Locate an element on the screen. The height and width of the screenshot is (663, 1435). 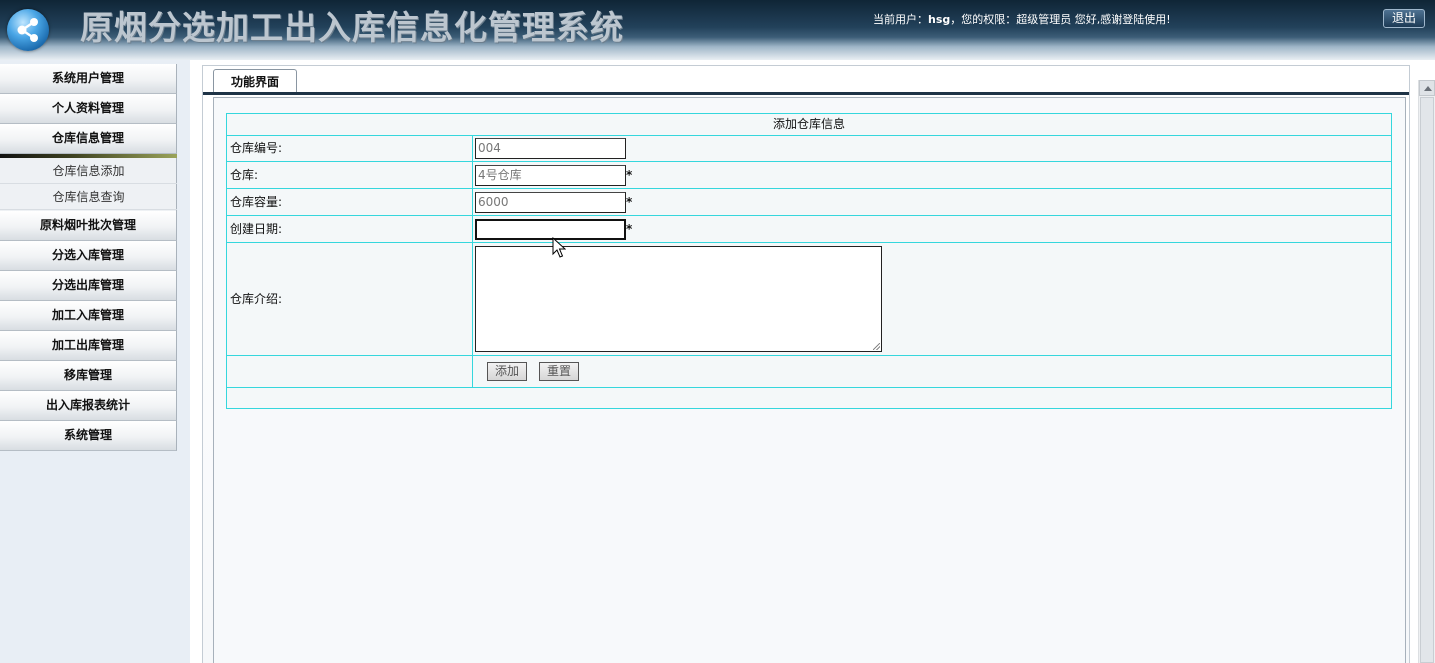
sidebar-item-sorting-inbound: 分选入库管理 is located at coordinates (88, 256).